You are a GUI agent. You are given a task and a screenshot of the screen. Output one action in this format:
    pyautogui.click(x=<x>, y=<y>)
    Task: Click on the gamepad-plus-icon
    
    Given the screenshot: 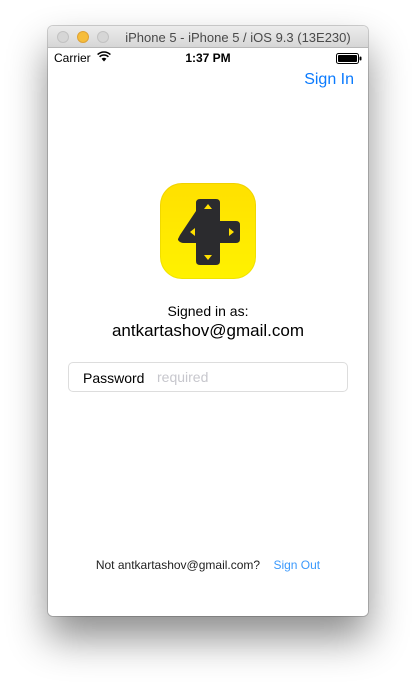 What is the action you would take?
    pyautogui.click(x=209, y=232)
    